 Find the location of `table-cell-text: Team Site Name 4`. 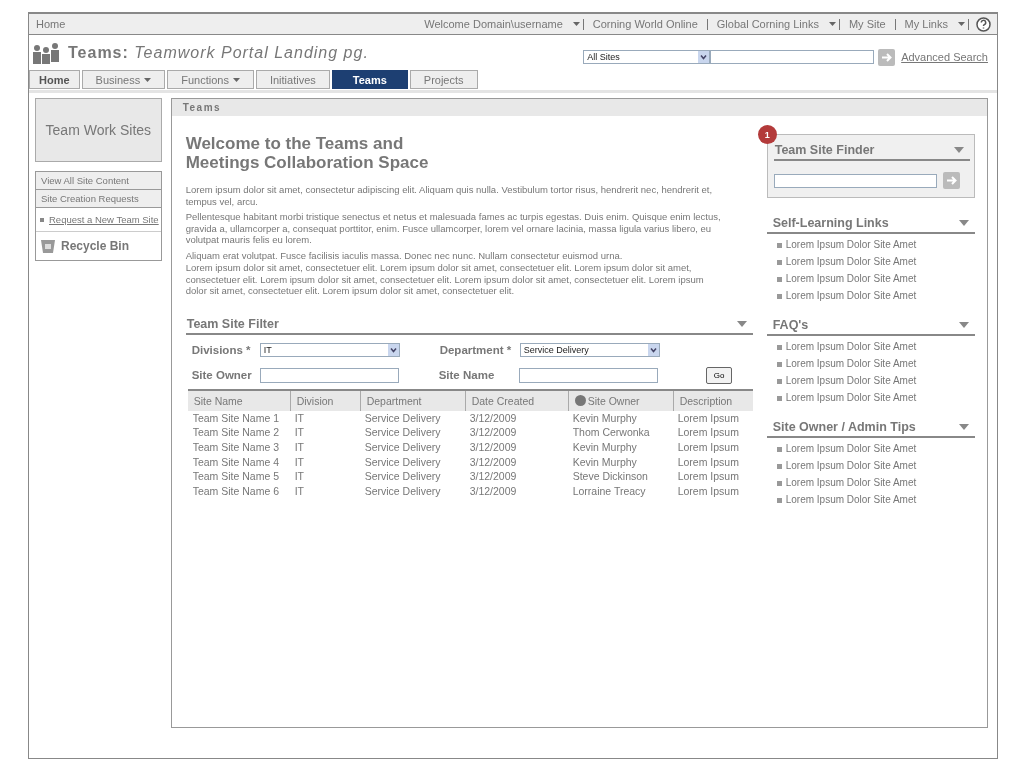

table-cell-text: Team Site Name 4 is located at coordinates (236, 462).